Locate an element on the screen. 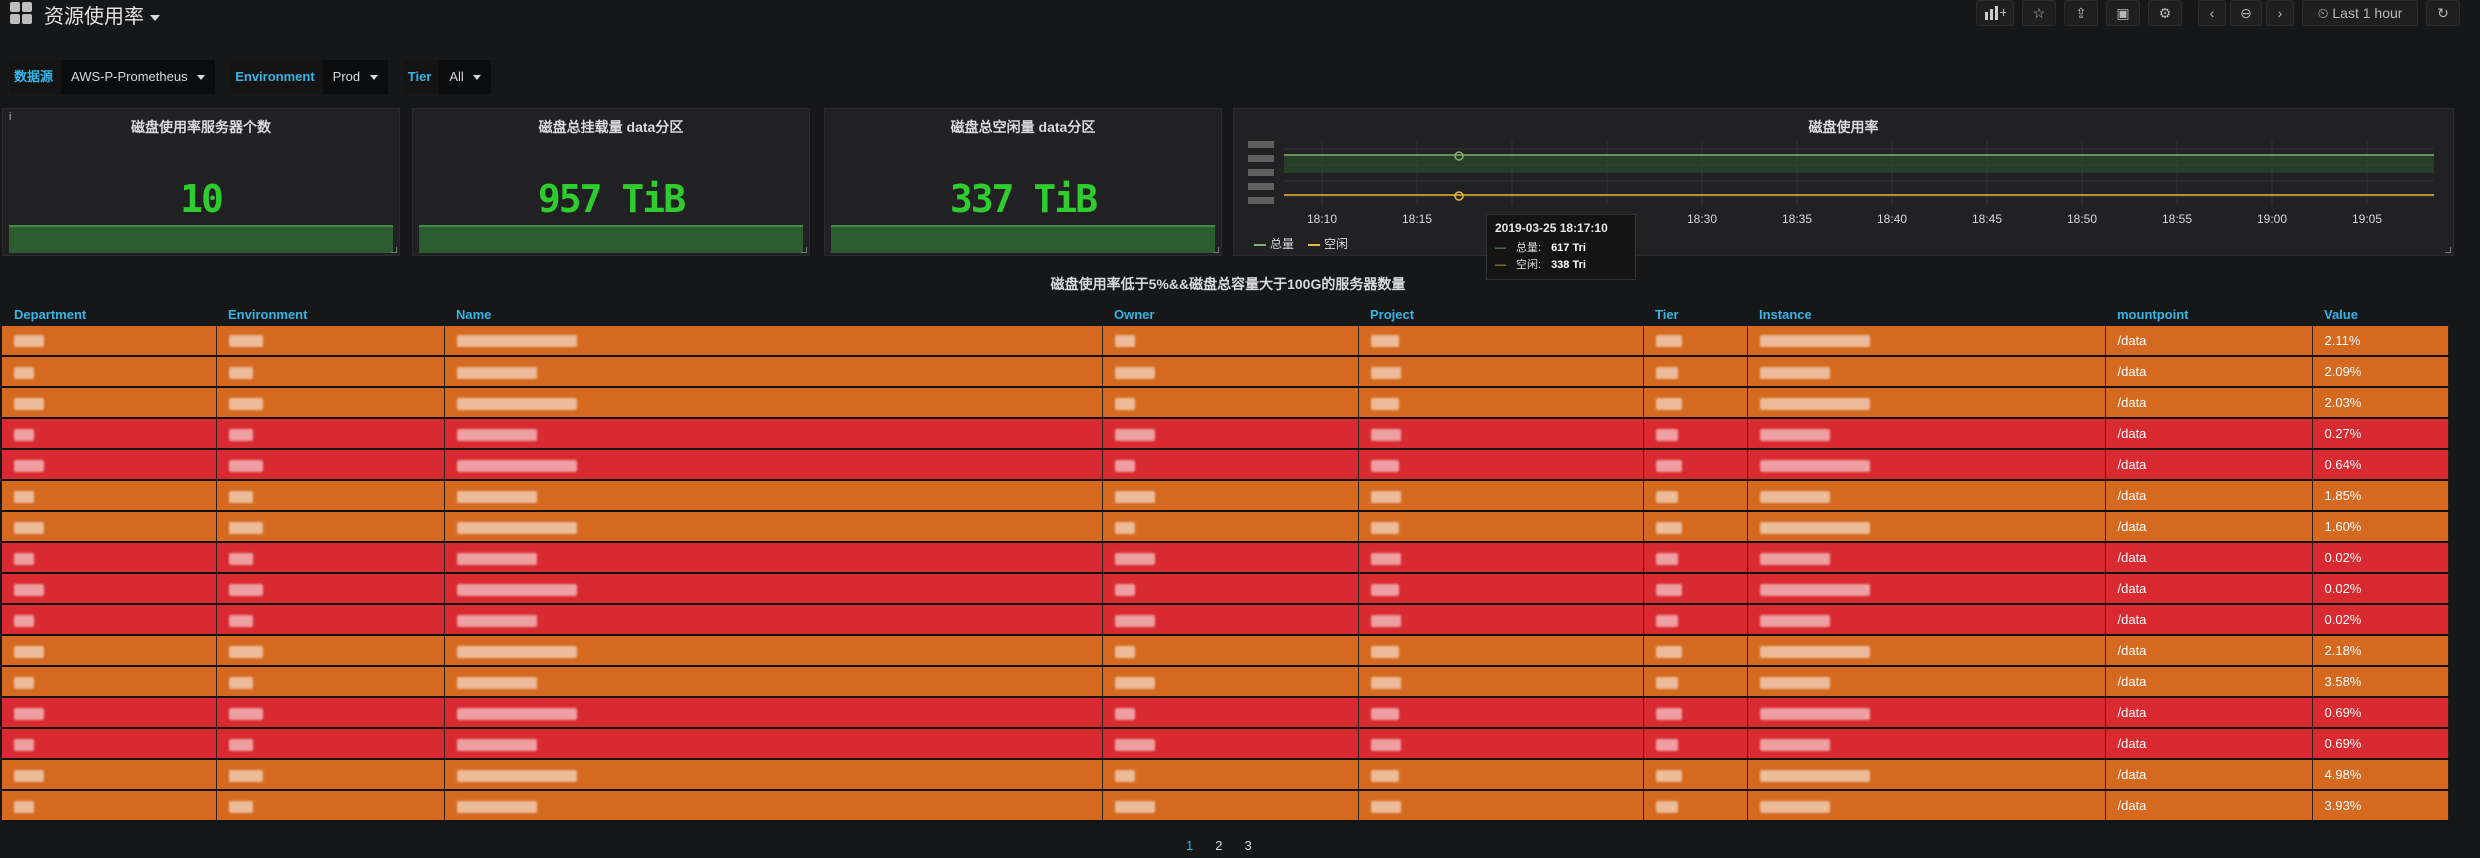 This screenshot has width=2480, height=858. page-link-2: 2 is located at coordinates (1218, 845).